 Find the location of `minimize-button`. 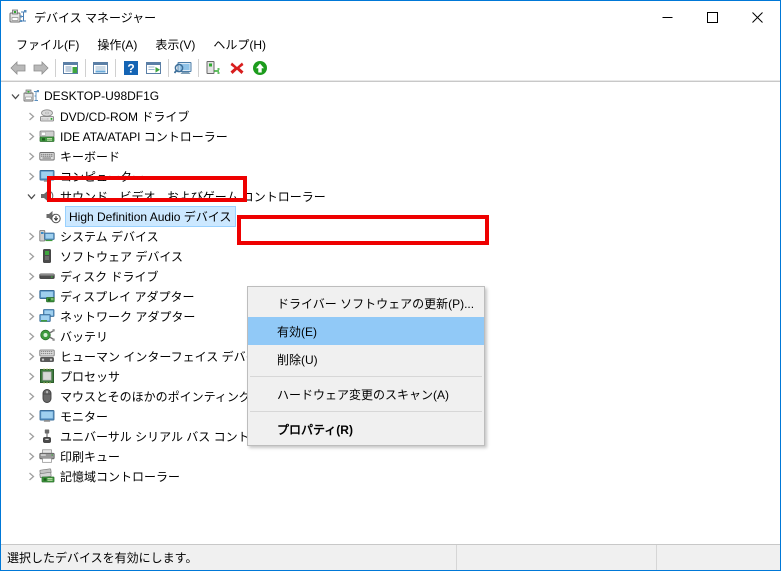

minimize-button is located at coordinates (667, 17).